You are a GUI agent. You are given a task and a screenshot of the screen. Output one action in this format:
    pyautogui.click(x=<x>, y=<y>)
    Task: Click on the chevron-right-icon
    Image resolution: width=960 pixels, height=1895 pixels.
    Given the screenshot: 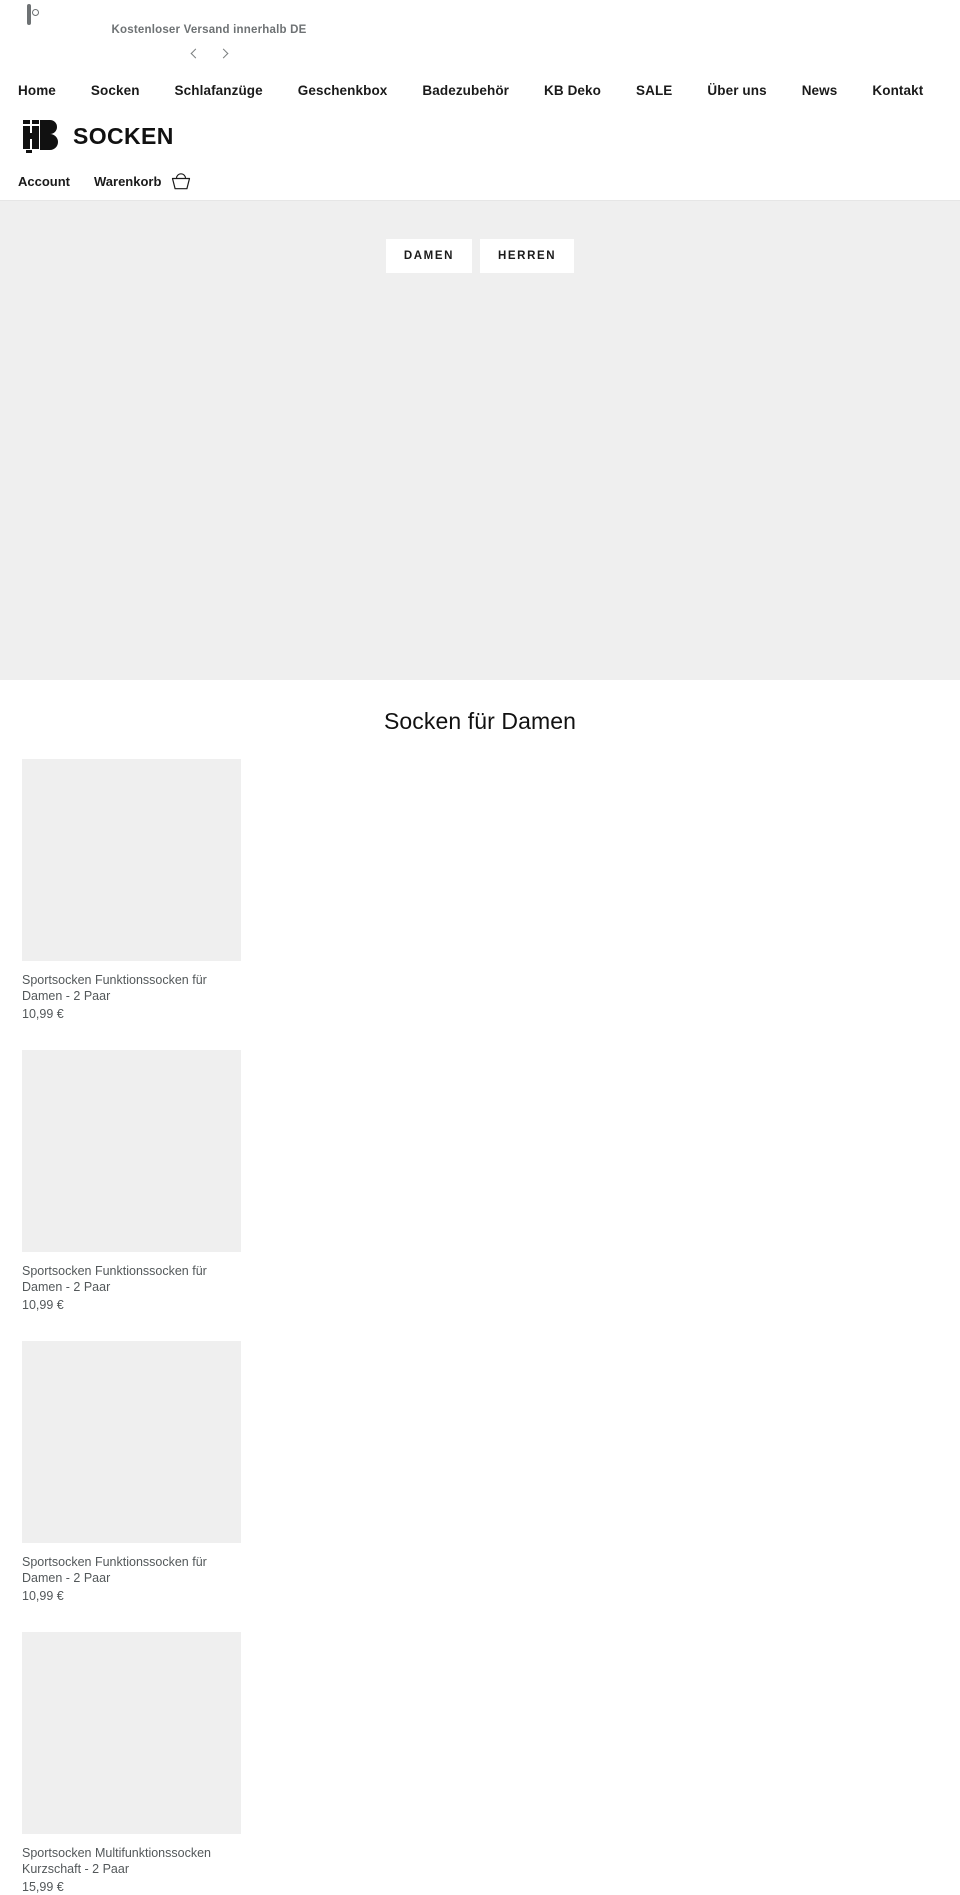 What is the action you would take?
    pyautogui.click(x=223, y=53)
    